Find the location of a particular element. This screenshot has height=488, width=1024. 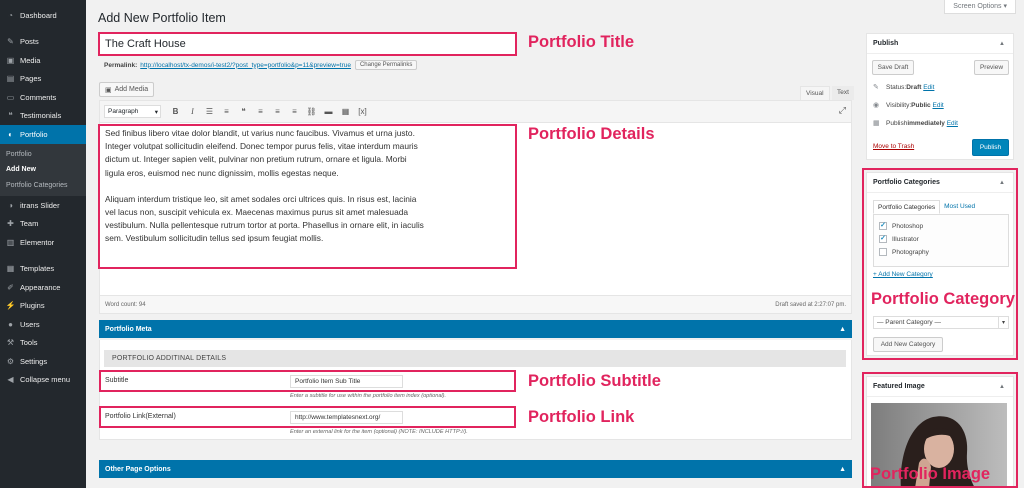

sidebar-item-users: ● Users is located at coordinates (43, 324).